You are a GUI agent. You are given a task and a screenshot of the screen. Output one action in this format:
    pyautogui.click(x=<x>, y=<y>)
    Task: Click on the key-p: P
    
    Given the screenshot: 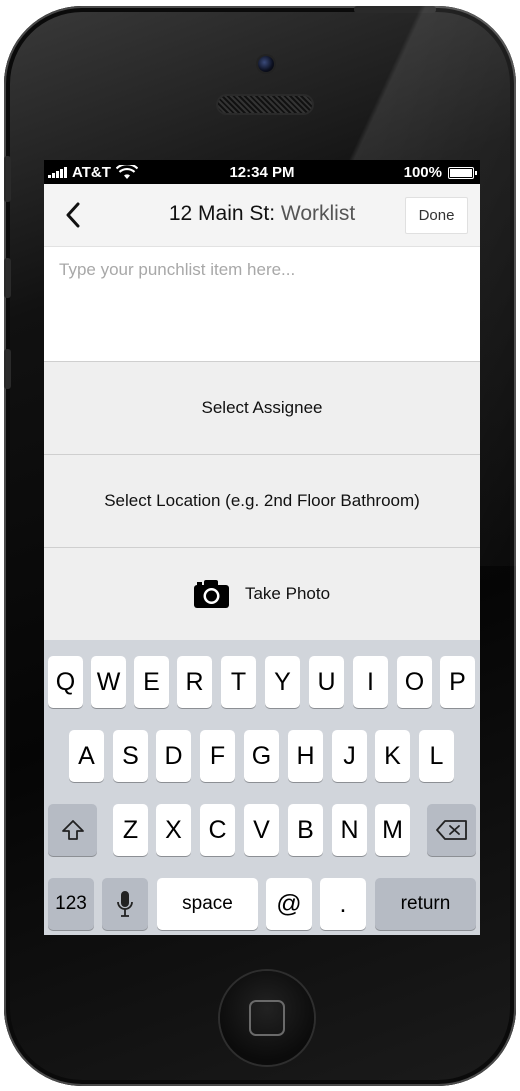 What is the action you would take?
    pyautogui.click(x=457, y=682)
    